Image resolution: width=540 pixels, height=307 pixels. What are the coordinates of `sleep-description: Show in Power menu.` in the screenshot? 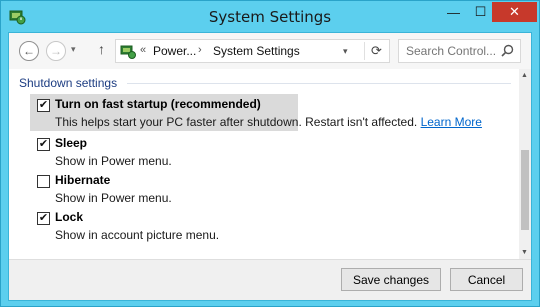 It's located at (113, 161).